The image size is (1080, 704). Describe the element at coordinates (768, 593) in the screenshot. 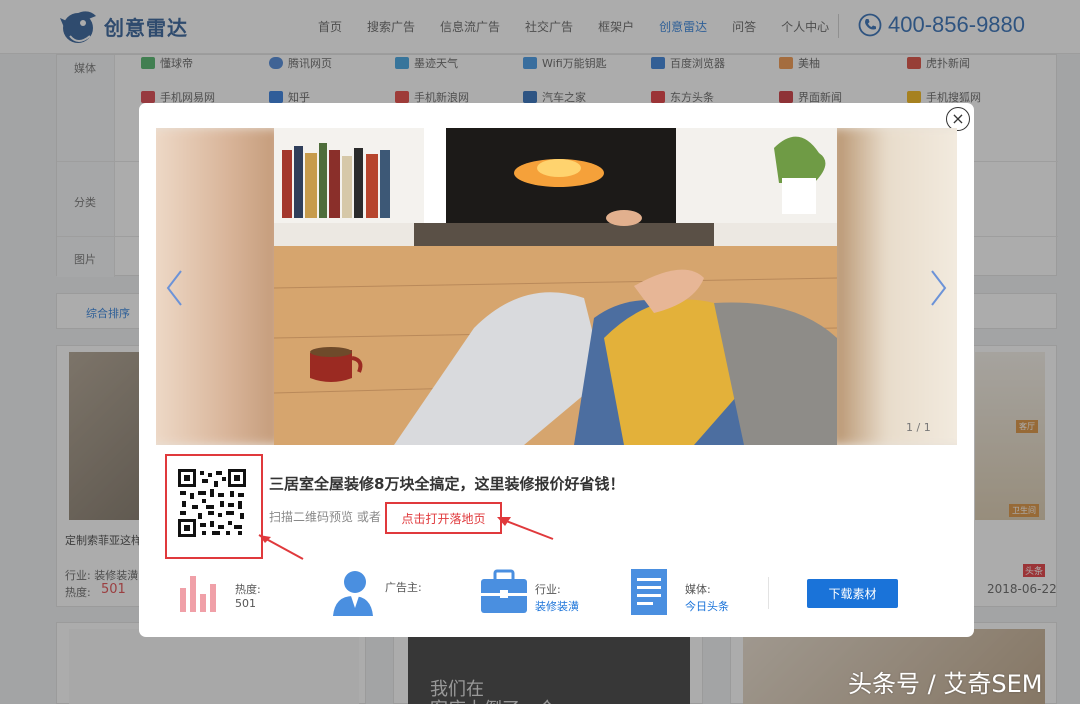

I see `info-divider` at that location.